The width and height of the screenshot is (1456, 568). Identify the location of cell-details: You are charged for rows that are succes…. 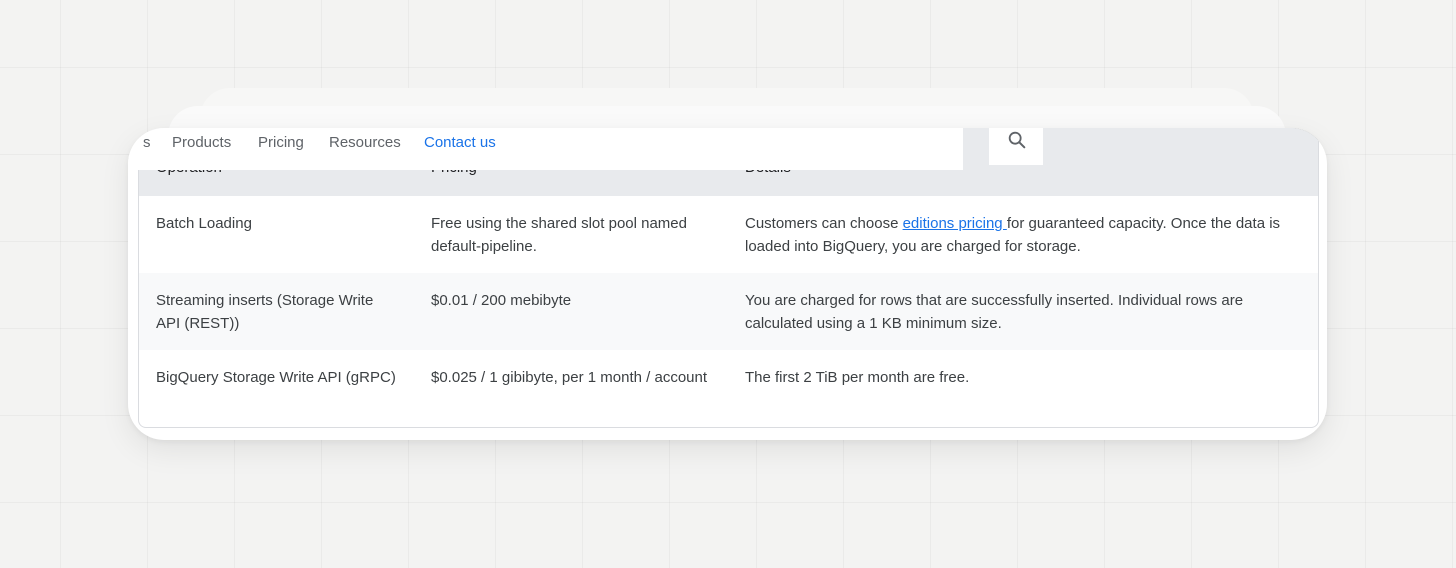
(994, 312).